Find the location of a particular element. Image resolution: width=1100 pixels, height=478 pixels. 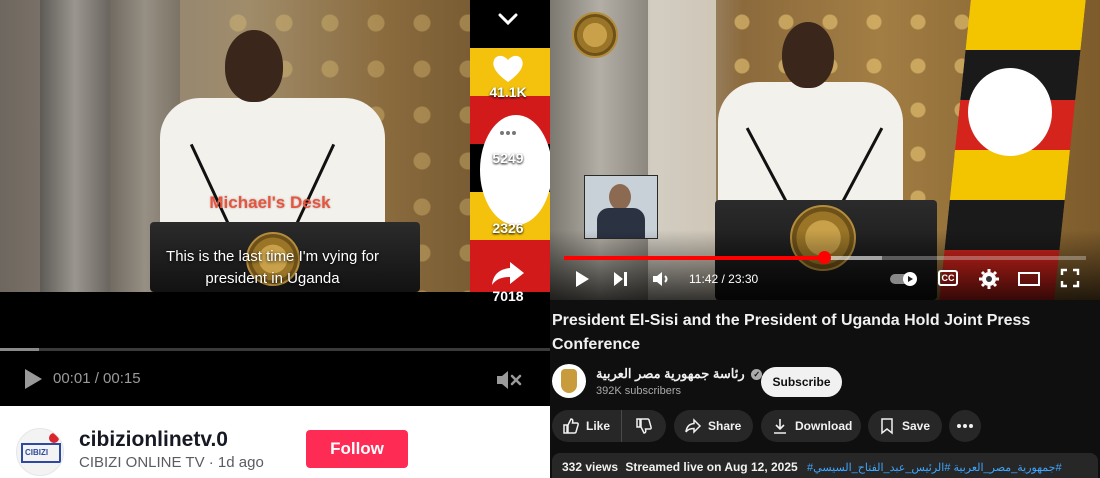

share-action: 7018 is located at coordinates (508, 281).